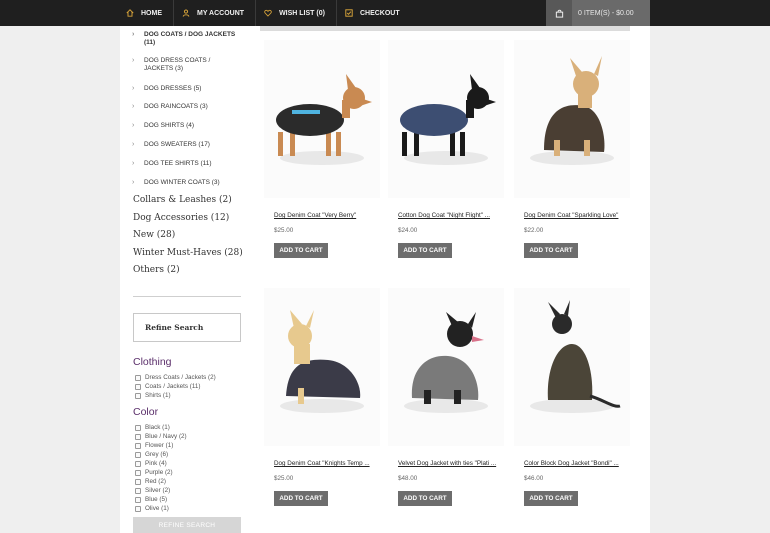 The width and height of the screenshot is (770, 533). Describe the element at coordinates (173, 386) in the screenshot. I see `facet-option-label: Coats / Jackets (11)` at that location.